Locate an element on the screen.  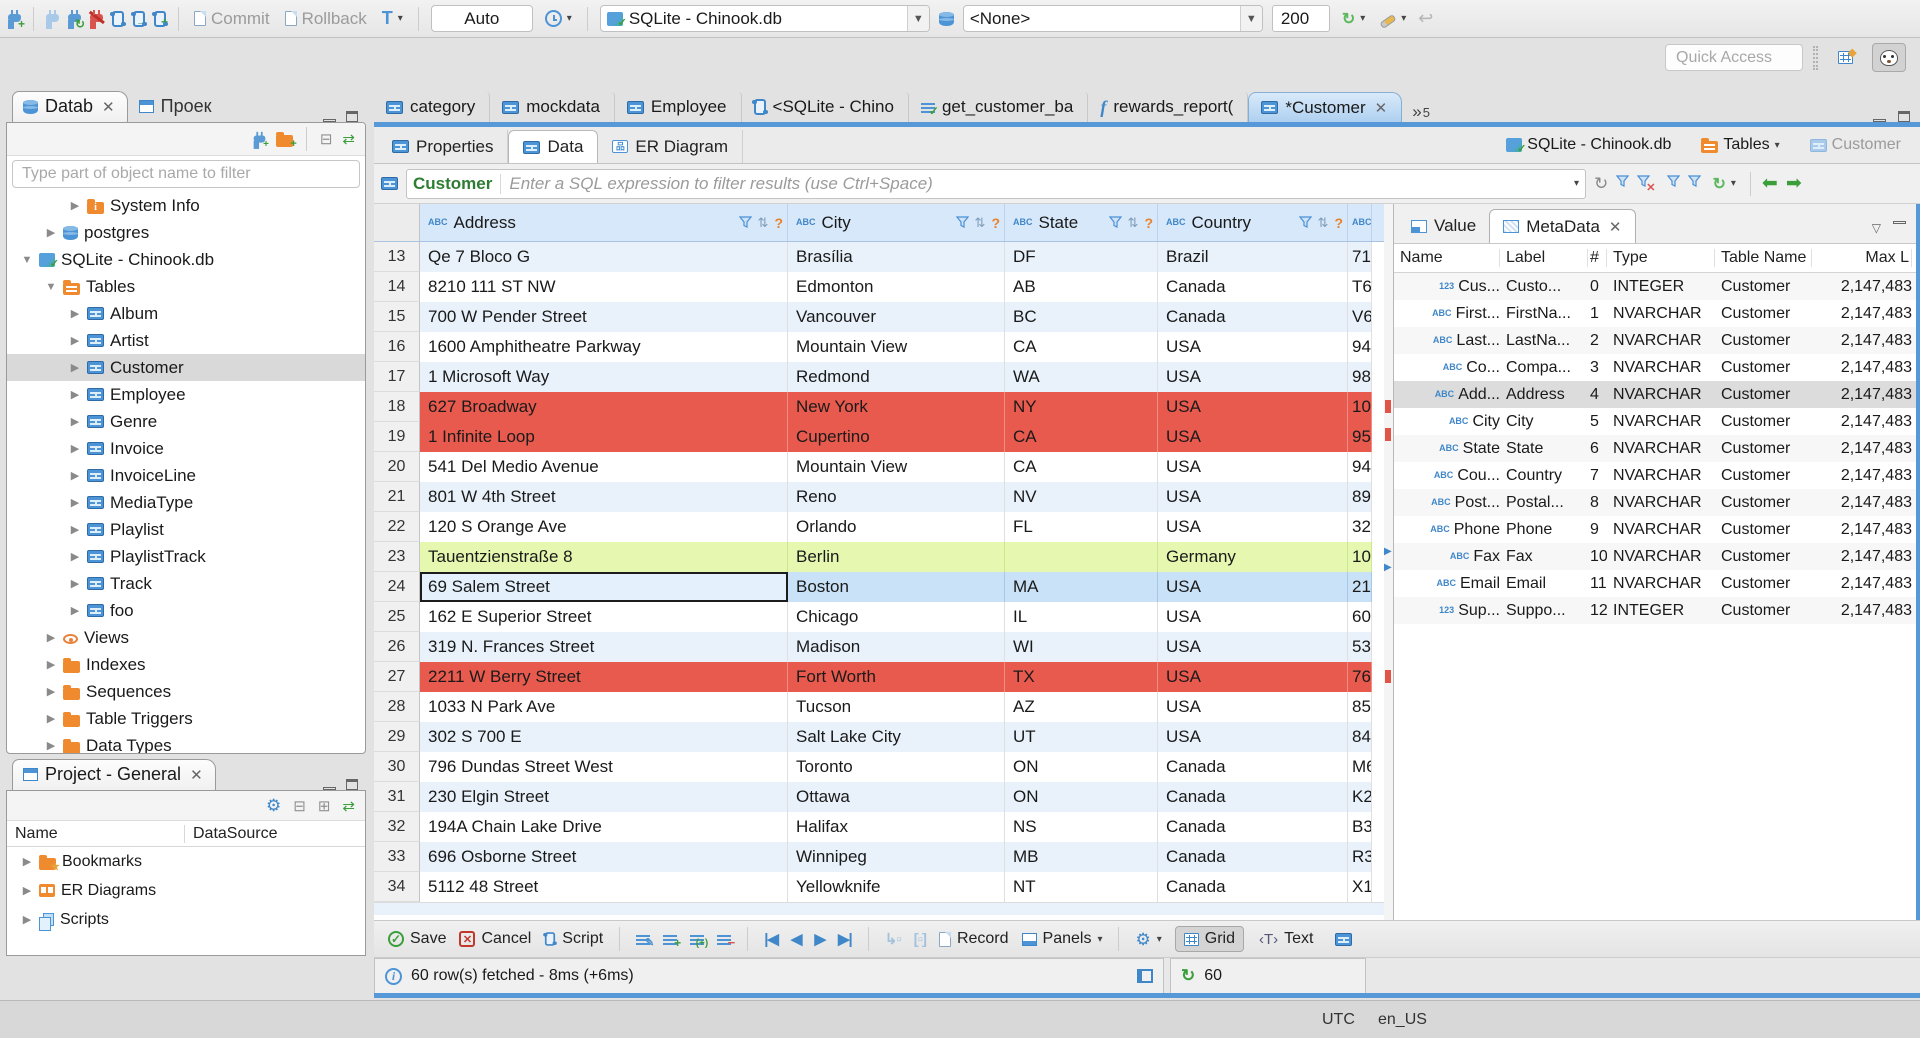
tree-item-indexes: ▶ Indexes is located at coordinates (186, 664).